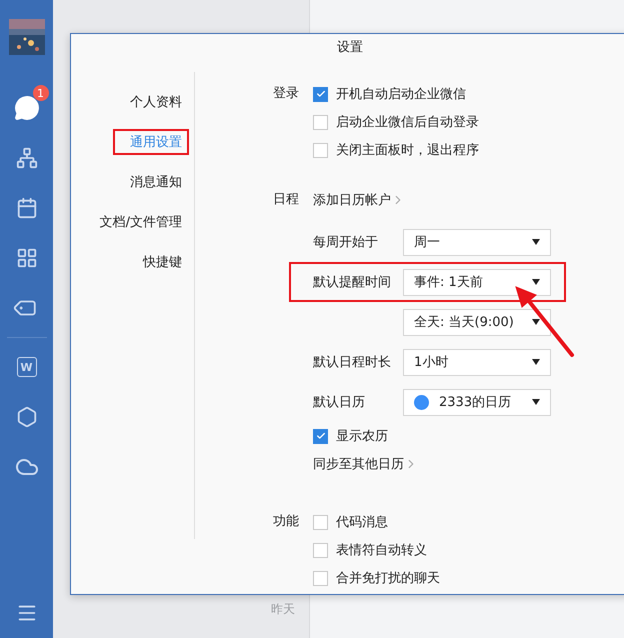 Image resolution: width=624 pixels, height=638 pixels. I want to click on nav-item: 文档/文件管理, so click(141, 222).